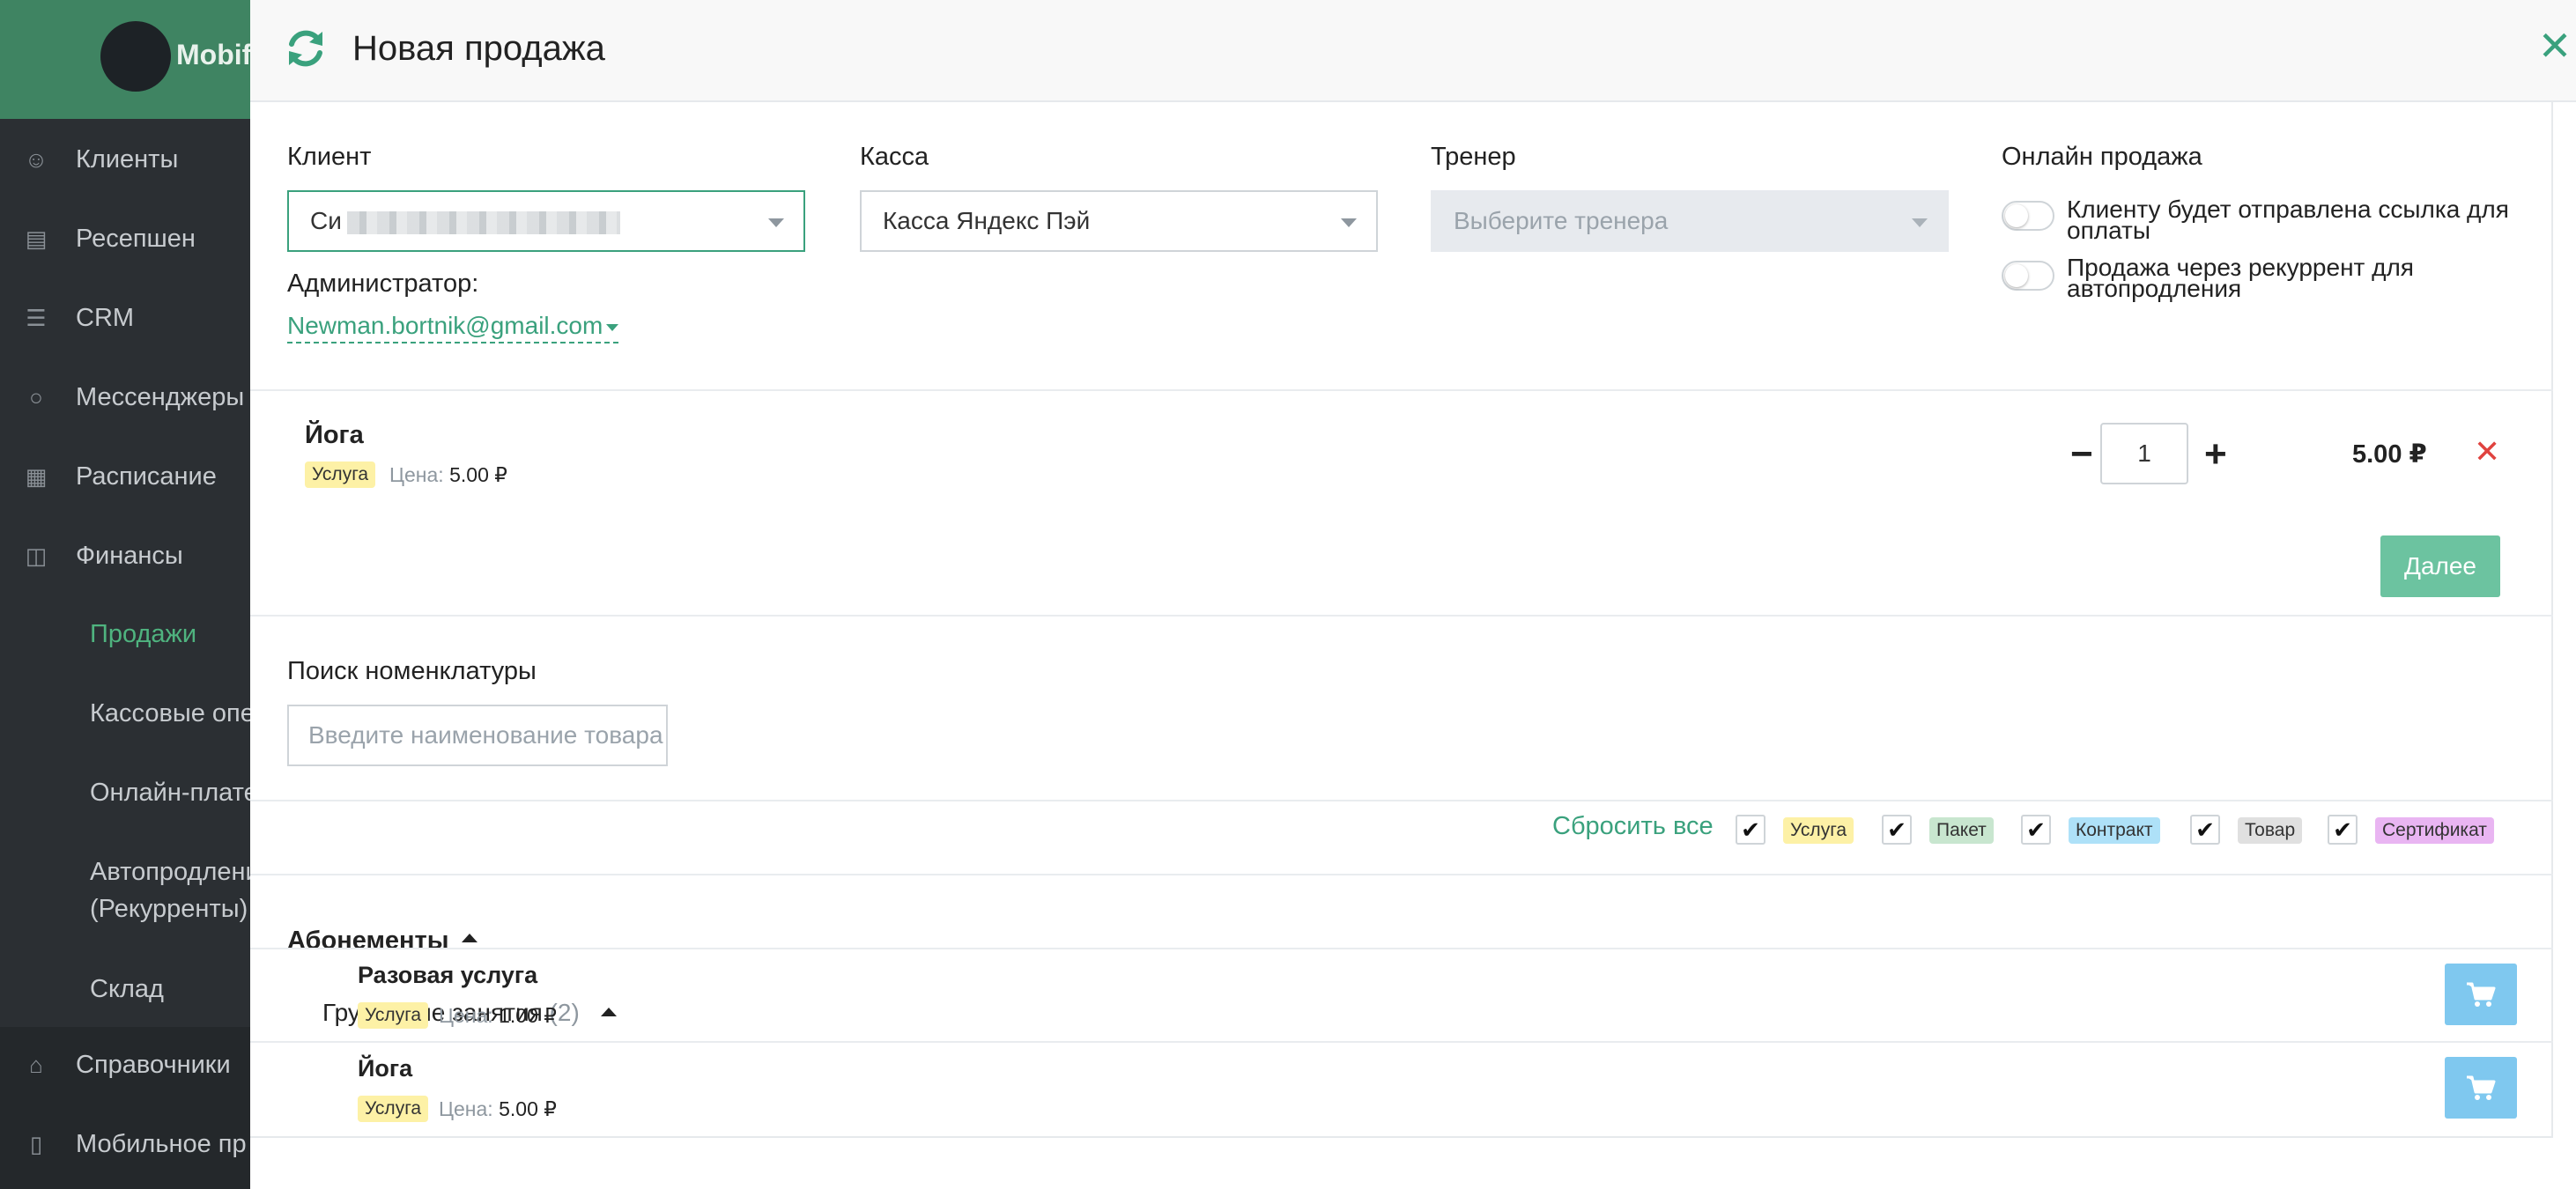 This screenshot has height=1189, width=2576. What do you see at coordinates (36, 1065) in the screenshot?
I see `home-icon: ⌂` at bounding box center [36, 1065].